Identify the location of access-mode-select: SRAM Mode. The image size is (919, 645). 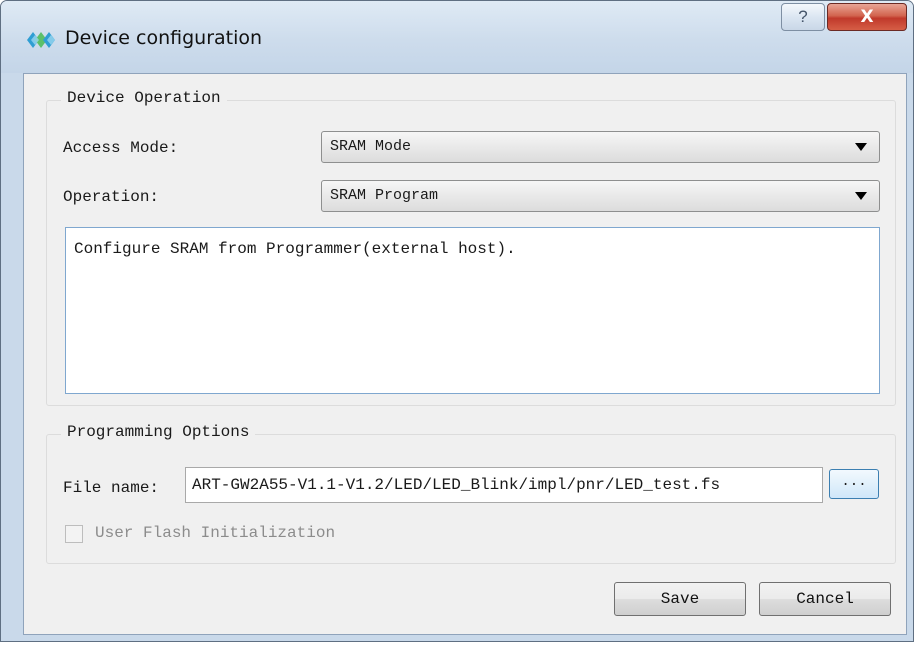
(600, 147).